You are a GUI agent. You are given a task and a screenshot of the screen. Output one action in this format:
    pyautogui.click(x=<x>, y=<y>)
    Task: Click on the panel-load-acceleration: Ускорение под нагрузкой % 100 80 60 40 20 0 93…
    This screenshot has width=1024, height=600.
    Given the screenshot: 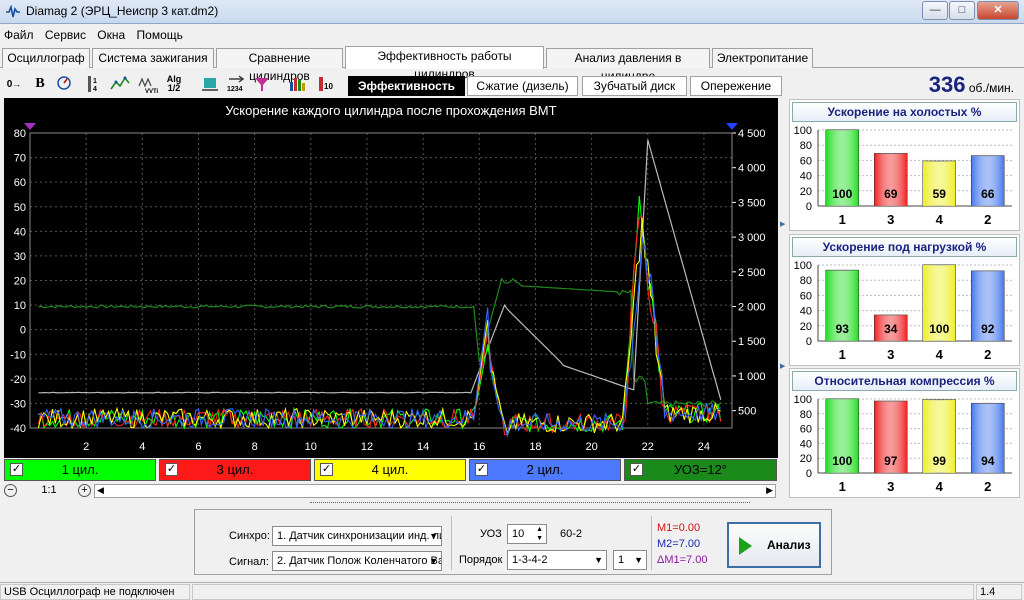 What is the action you would take?
    pyautogui.click(x=904, y=300)
    